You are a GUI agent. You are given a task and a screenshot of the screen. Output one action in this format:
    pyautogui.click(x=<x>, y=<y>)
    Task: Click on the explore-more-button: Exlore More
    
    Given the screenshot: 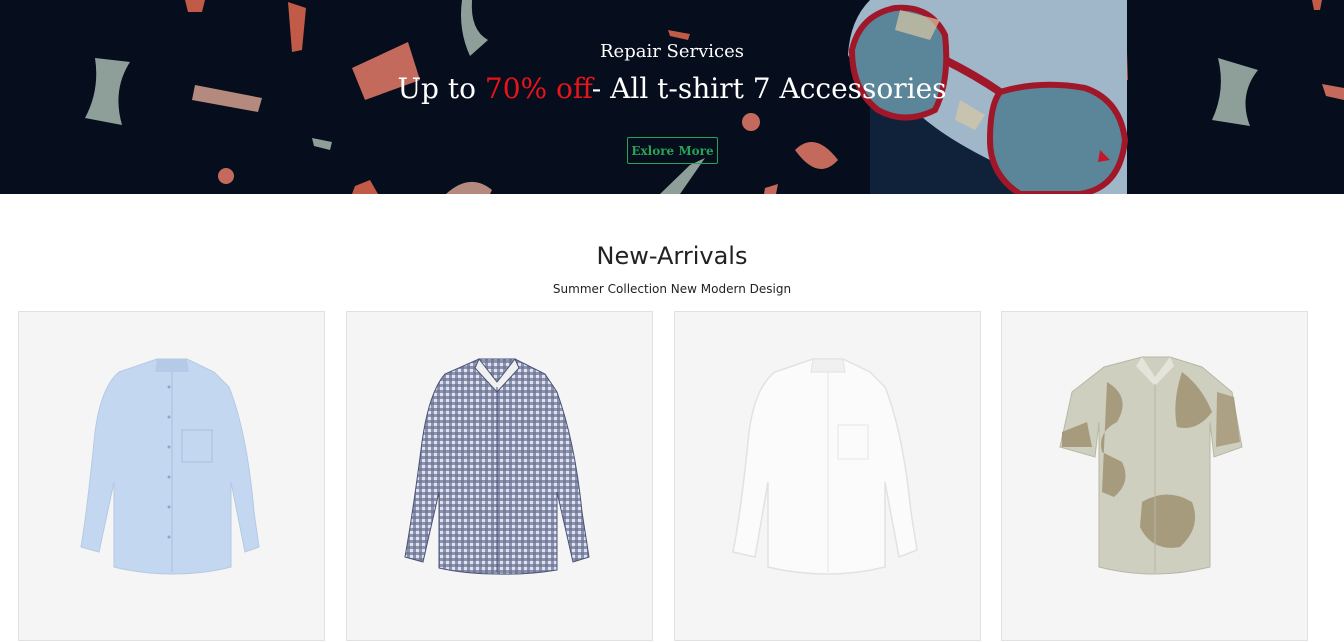 What is the action you would take?
    pyautogui.click(x=672, y=150)
    